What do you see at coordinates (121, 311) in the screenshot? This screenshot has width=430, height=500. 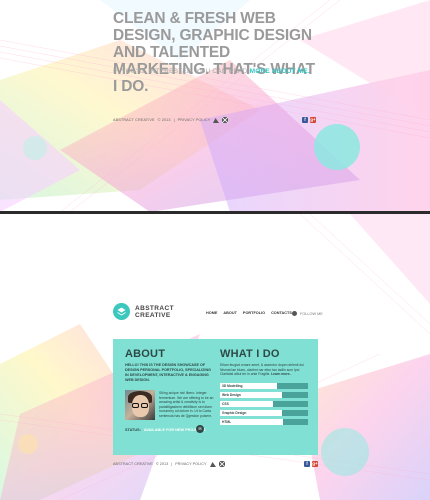 I see `logo-icon` at bounding box center [121, 311].